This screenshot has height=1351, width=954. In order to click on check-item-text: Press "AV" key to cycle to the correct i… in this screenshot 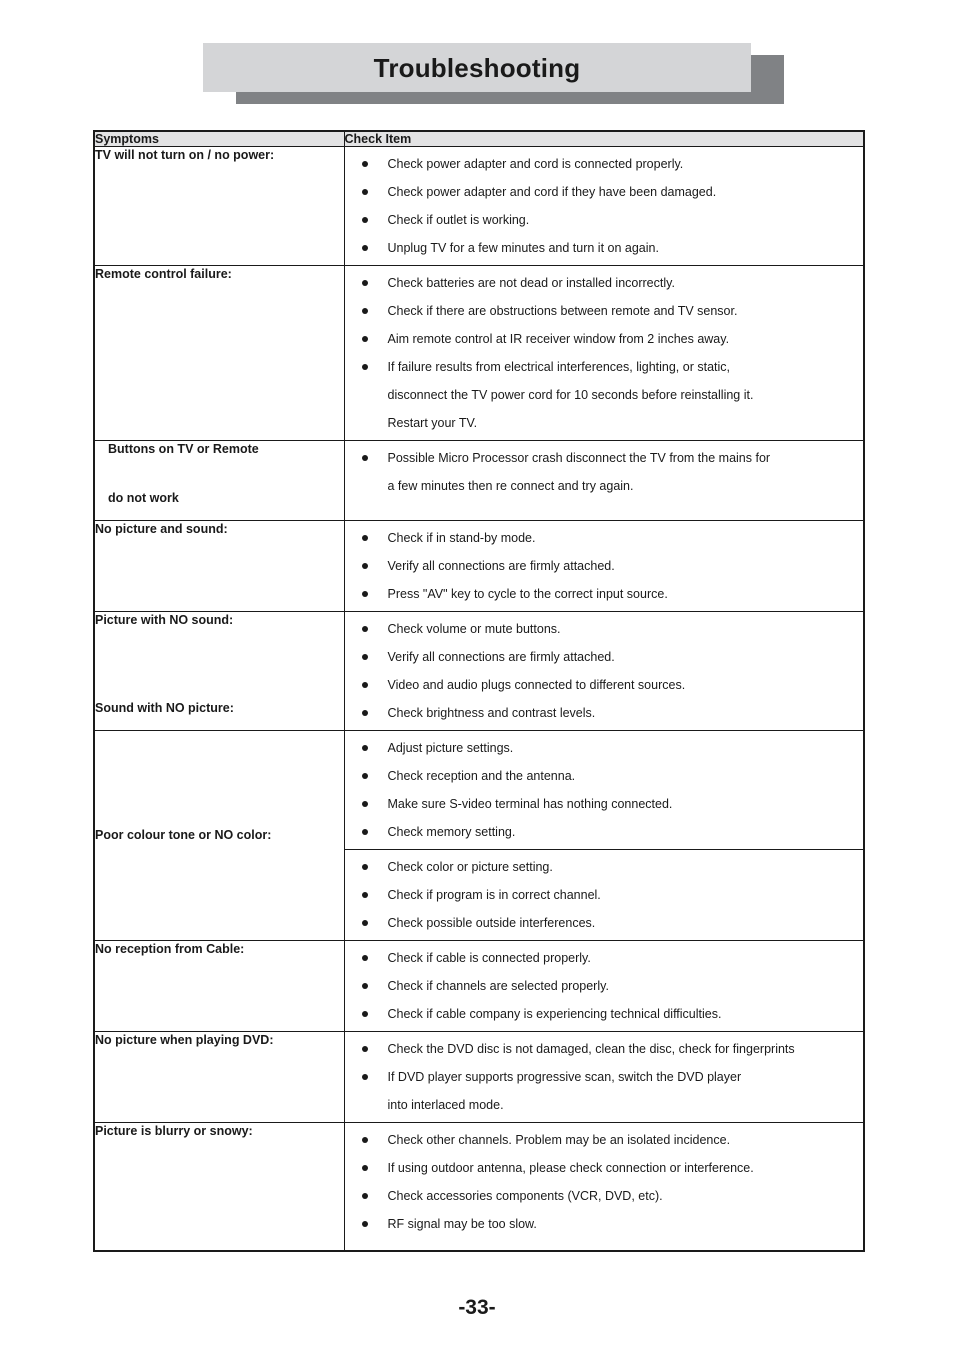, I will do `click(527, 594)`.